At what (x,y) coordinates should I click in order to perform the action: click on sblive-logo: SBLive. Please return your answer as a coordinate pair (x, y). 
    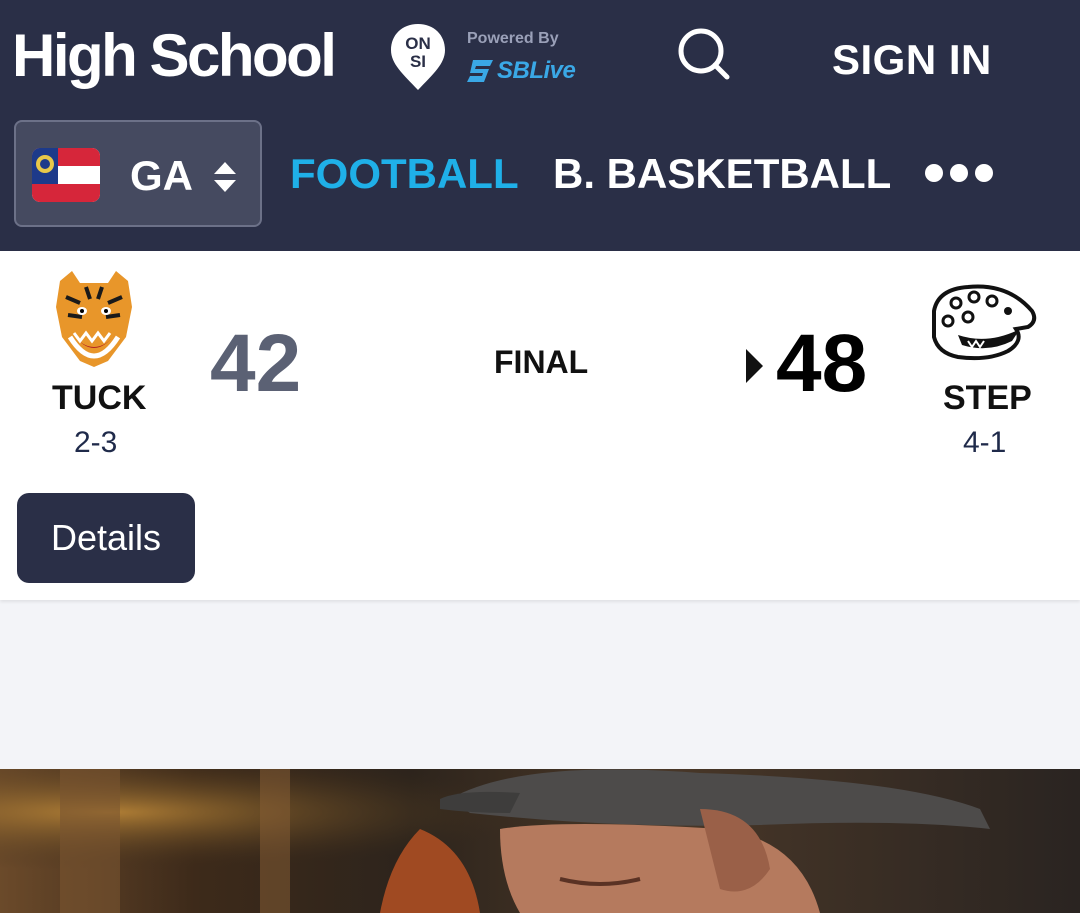
    Looking at the image, I should click on (537, 71).